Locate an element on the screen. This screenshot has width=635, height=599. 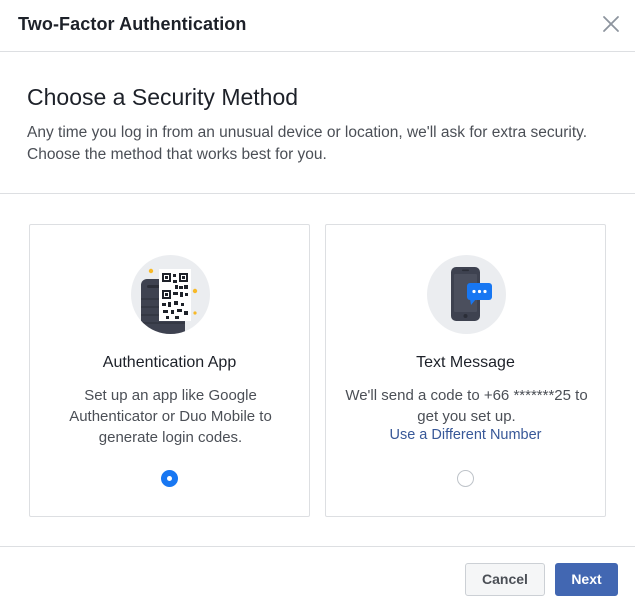
method-radio-selected is located at coordinates (169, 478).